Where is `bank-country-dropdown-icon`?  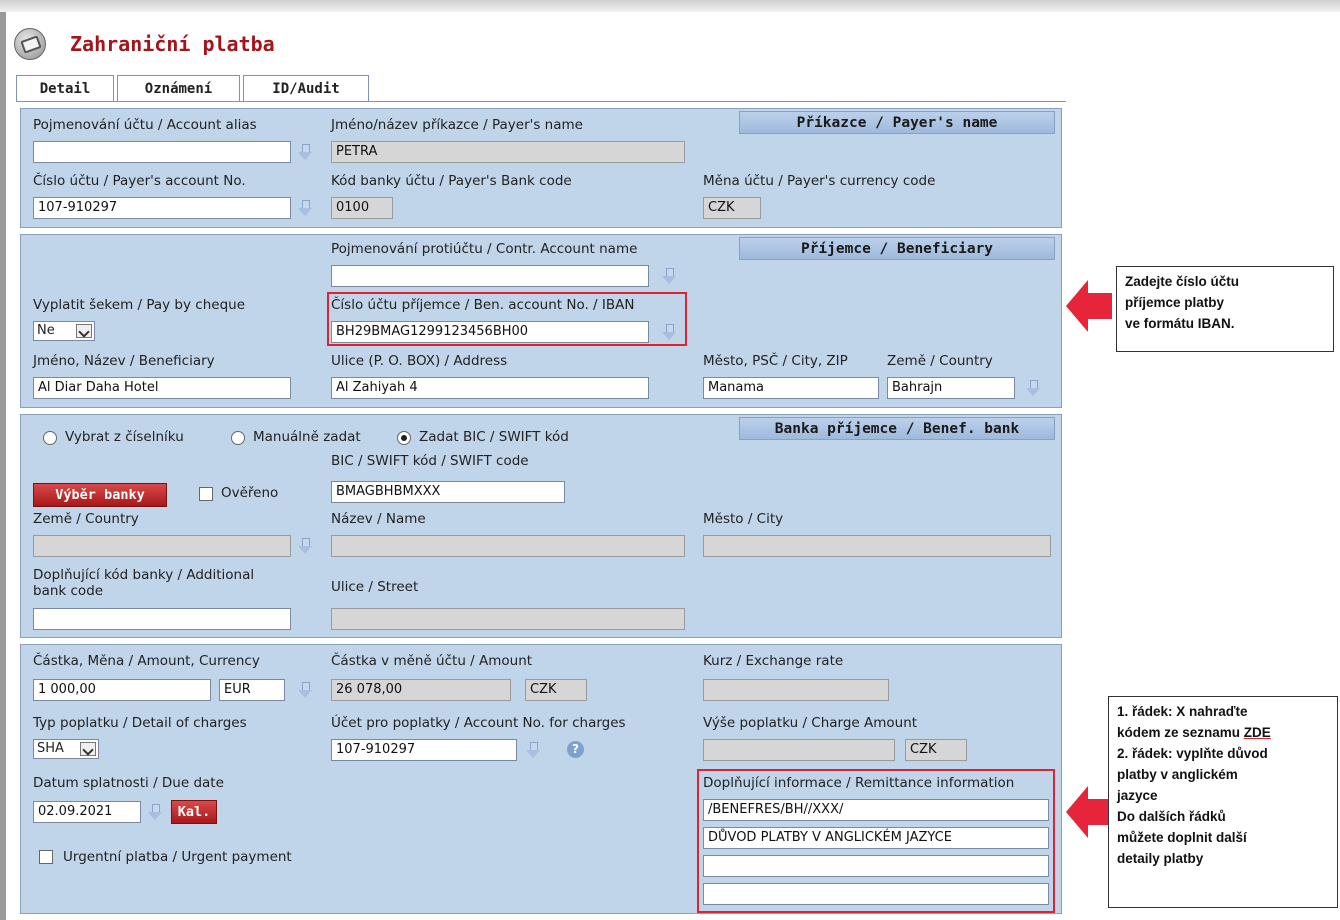 bank-country-dropdown-icon is located at coordinates (305, 546).